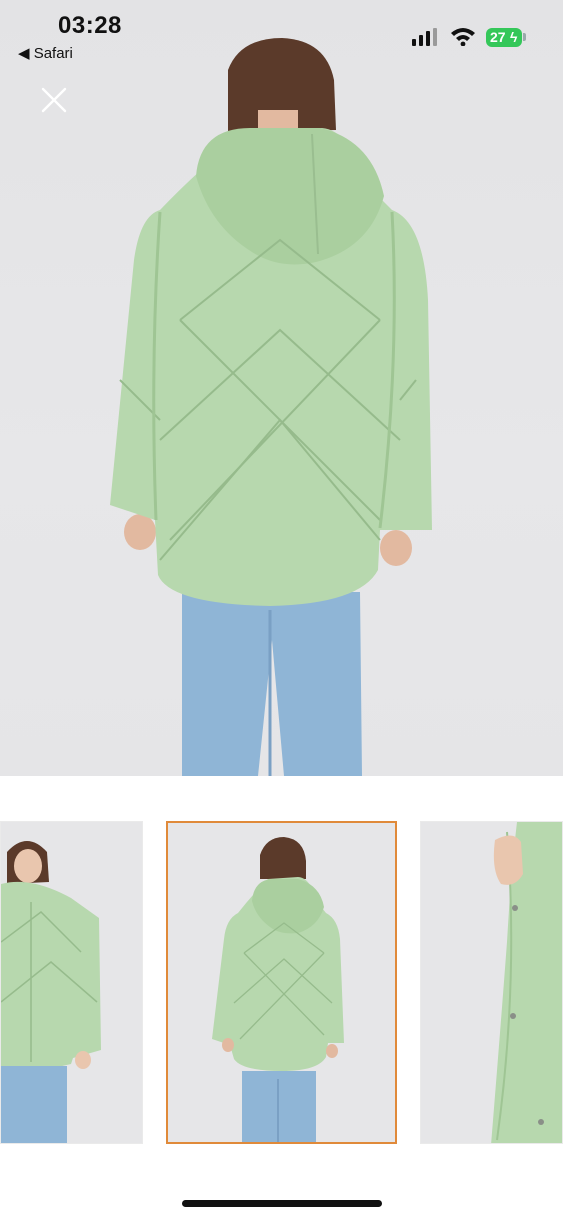  What do you see at coordinates (45, 53) in the screenshot?
I see `back-to-safari-link: ◀ Safari` at bounding box center [45, 53].